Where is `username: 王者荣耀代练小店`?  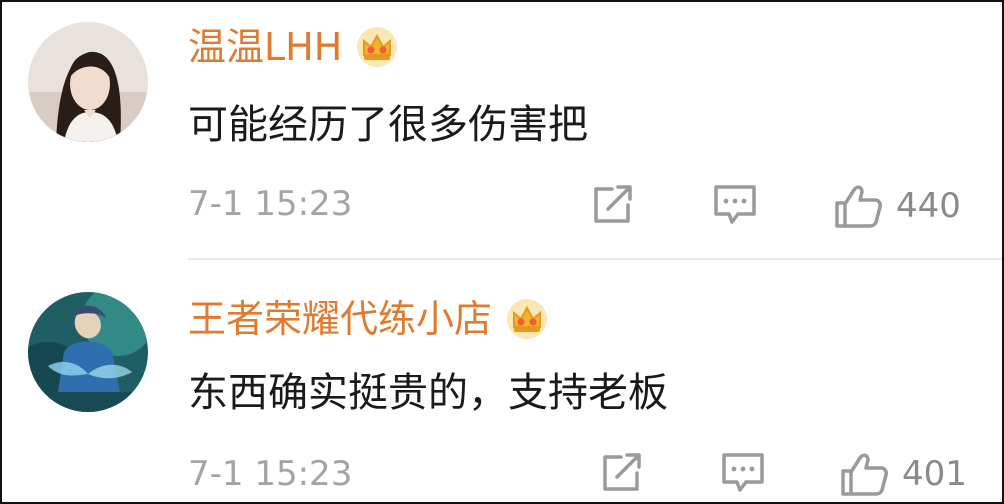 username: 王者荣耀代练小店 is located at coordinates (369, 319).